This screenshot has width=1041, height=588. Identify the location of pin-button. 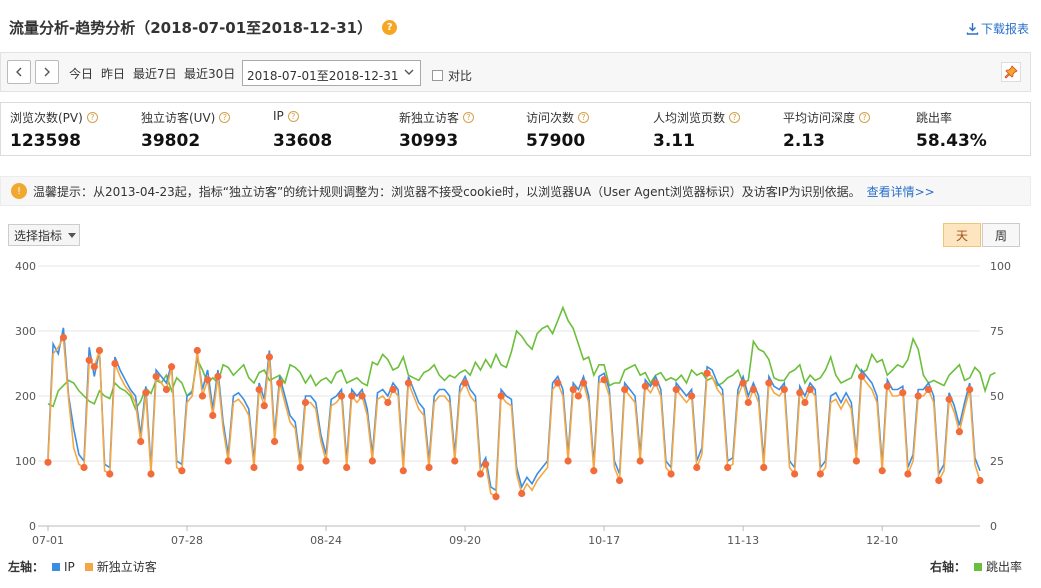
(1011, 72).